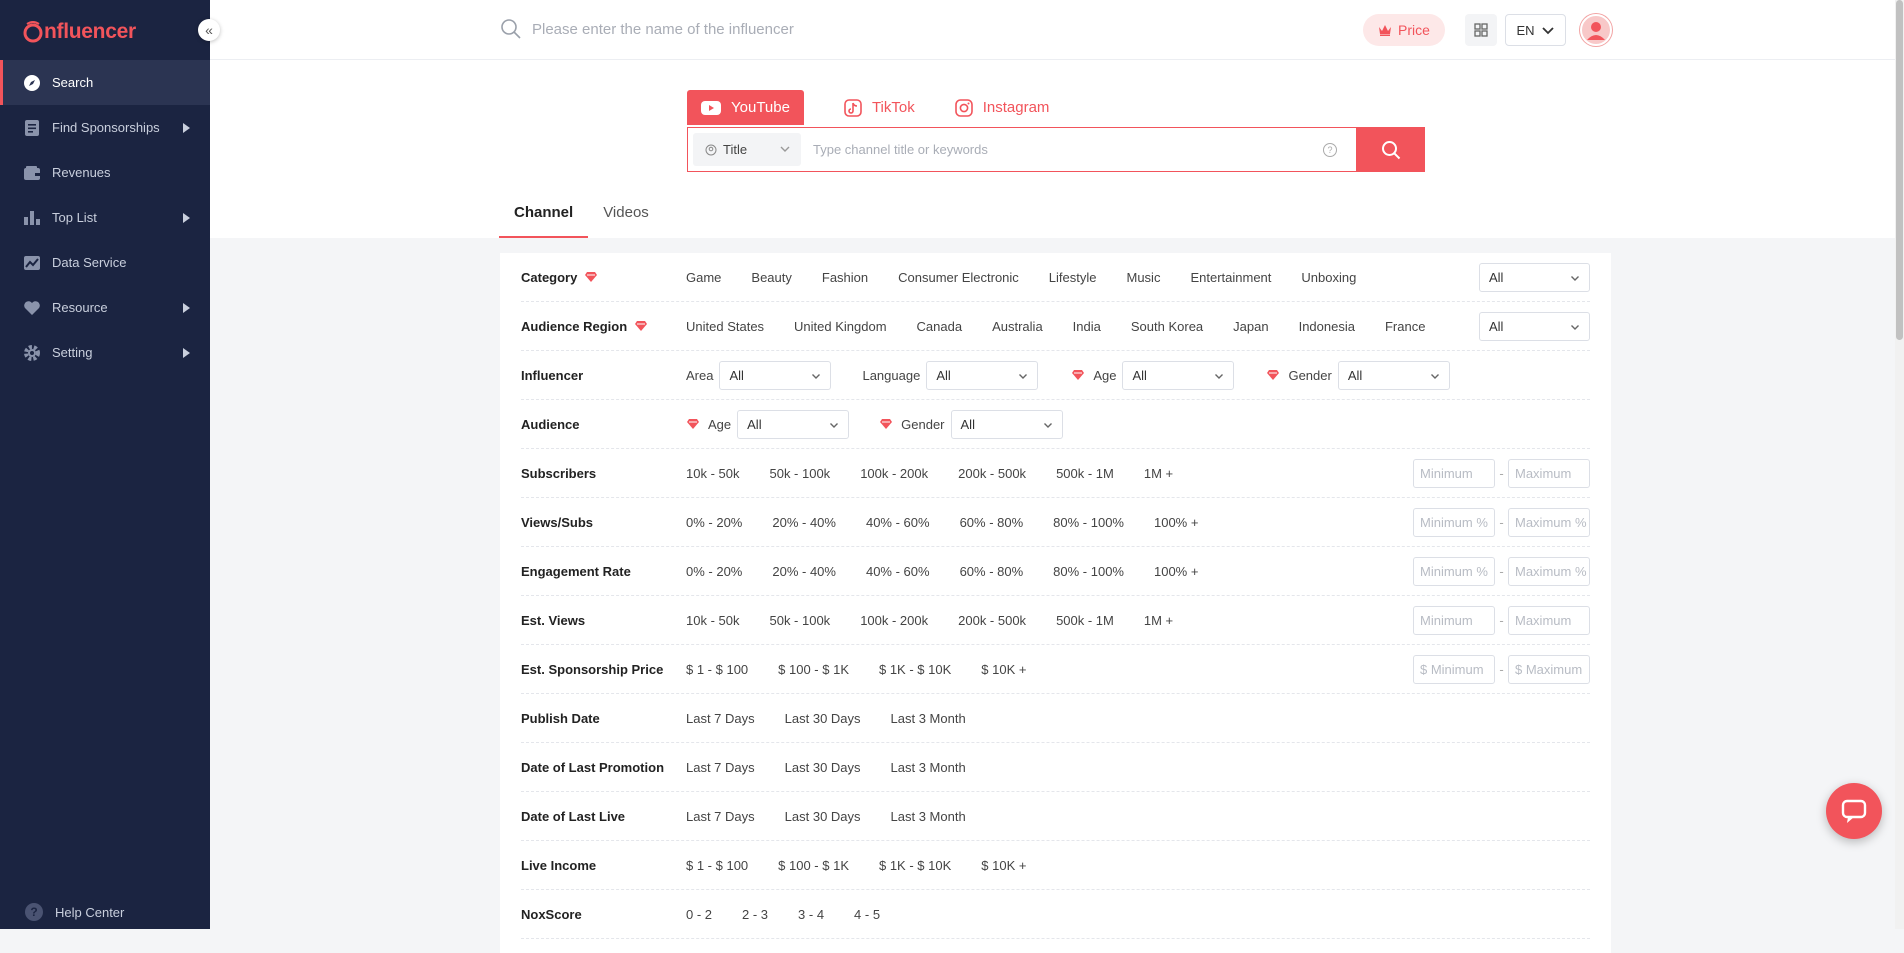  Describe the element at coordinates (1404, 30) in the screenshot. I see `price-button: Price` at that location.